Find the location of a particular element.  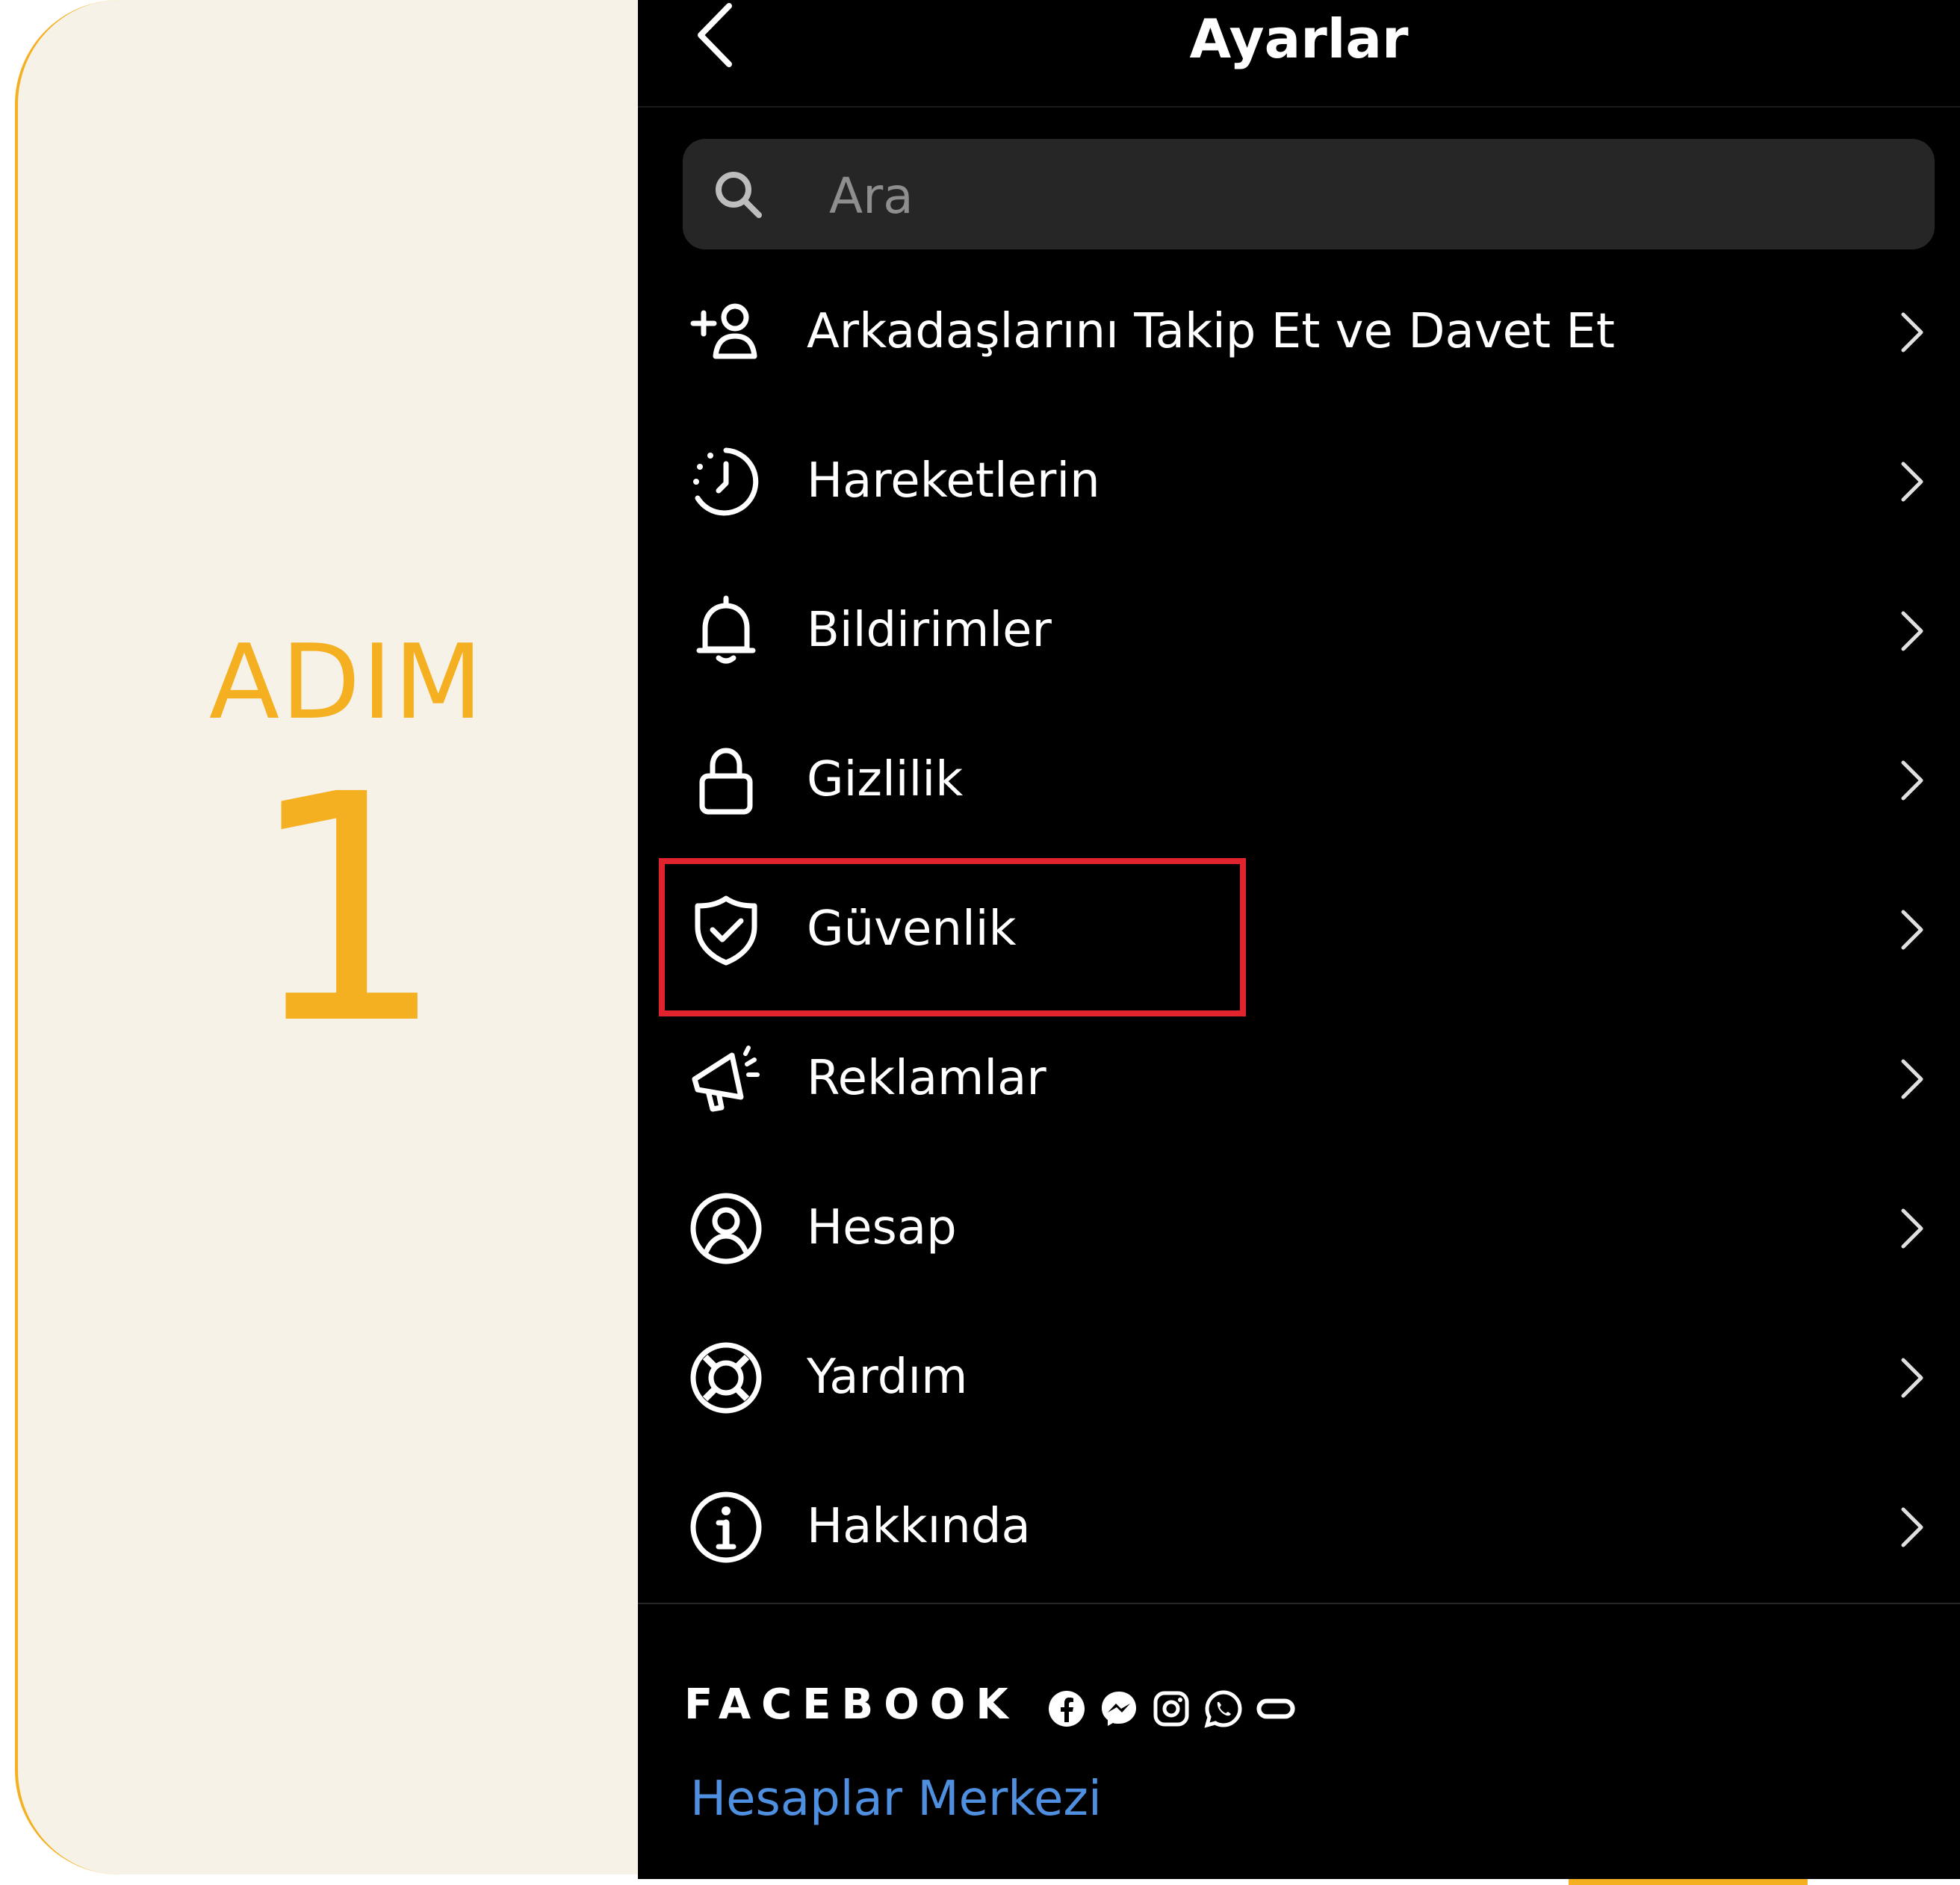

menu-item-label: Güvenlik is located at coordinates (912, 929).